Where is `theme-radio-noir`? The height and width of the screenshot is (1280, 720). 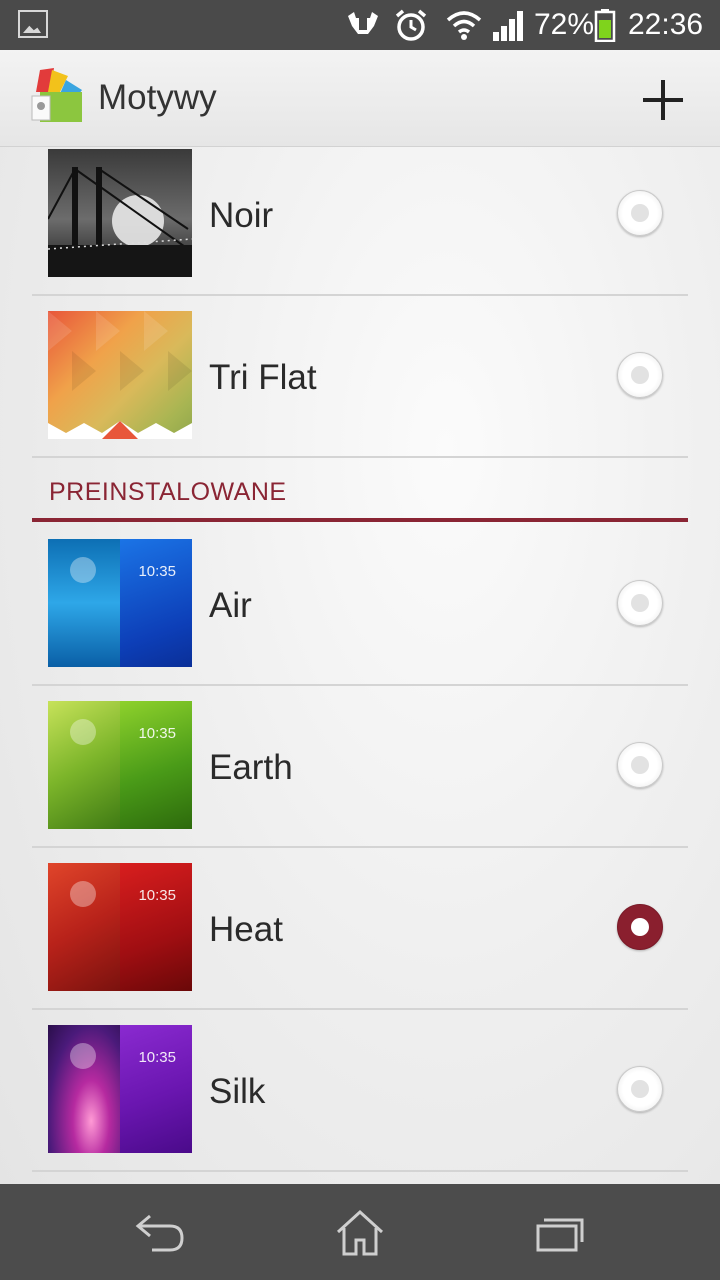 theme-radio-noir is located at coordinates (640, 213).